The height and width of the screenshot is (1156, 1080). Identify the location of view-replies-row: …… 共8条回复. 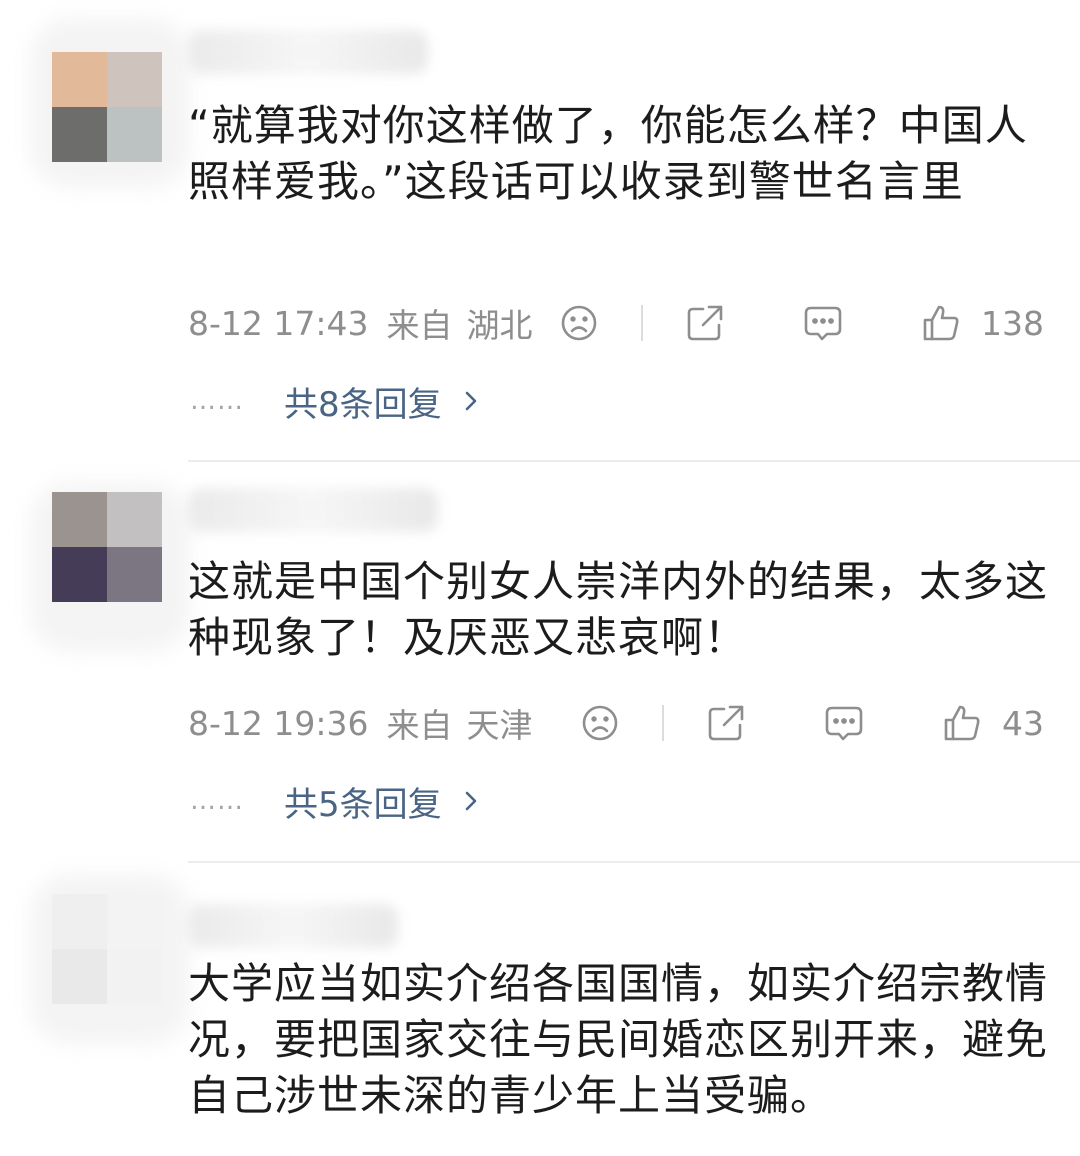
(336, 401).